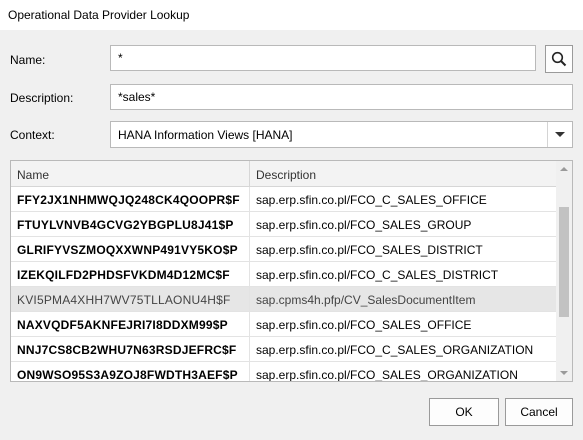  Describe the element at coordinates (99, 15) in the screenshot. I see `window-title: Operational Data Provider Lookup` at that location.